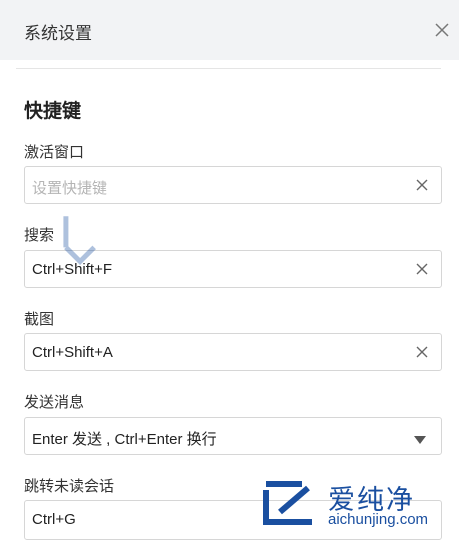 The height and width of the screenshot is (540, 459). Describe the element at coordinates (54, 519) in the screenshot. I see `field-value: Ctrl+G` at that location.